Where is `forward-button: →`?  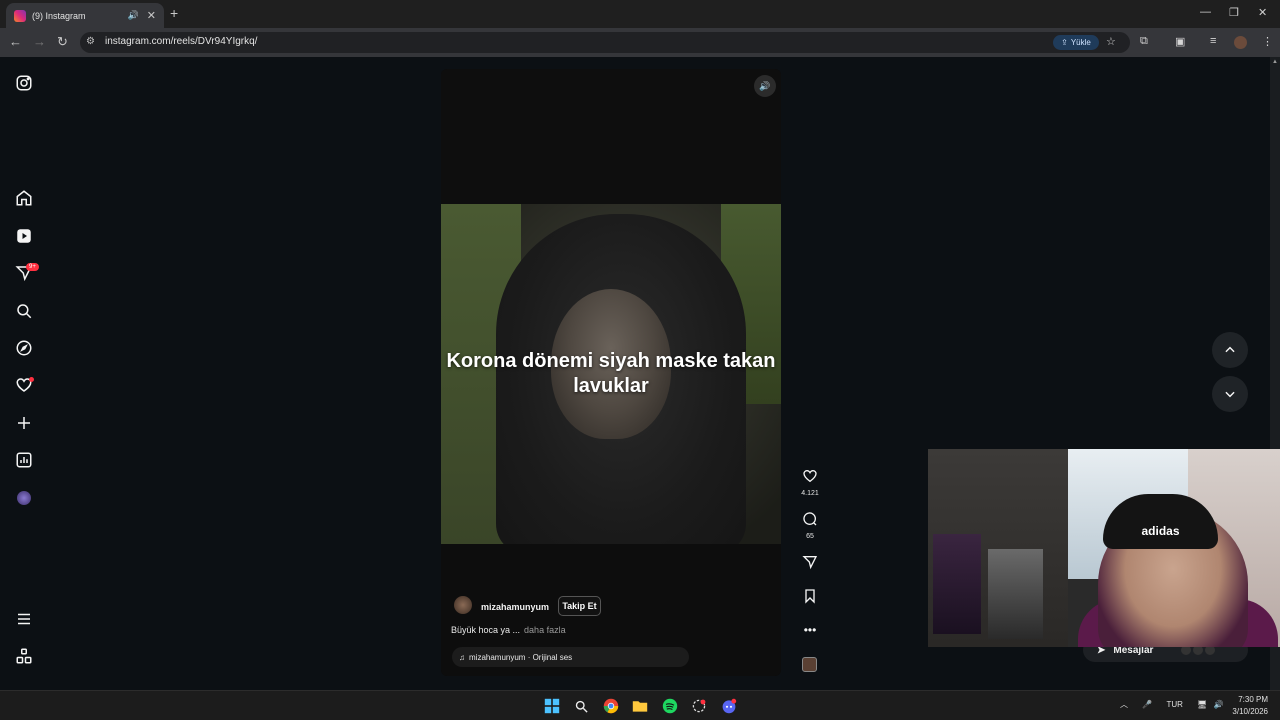 forward-button: → is located at coordinates (39, 41).